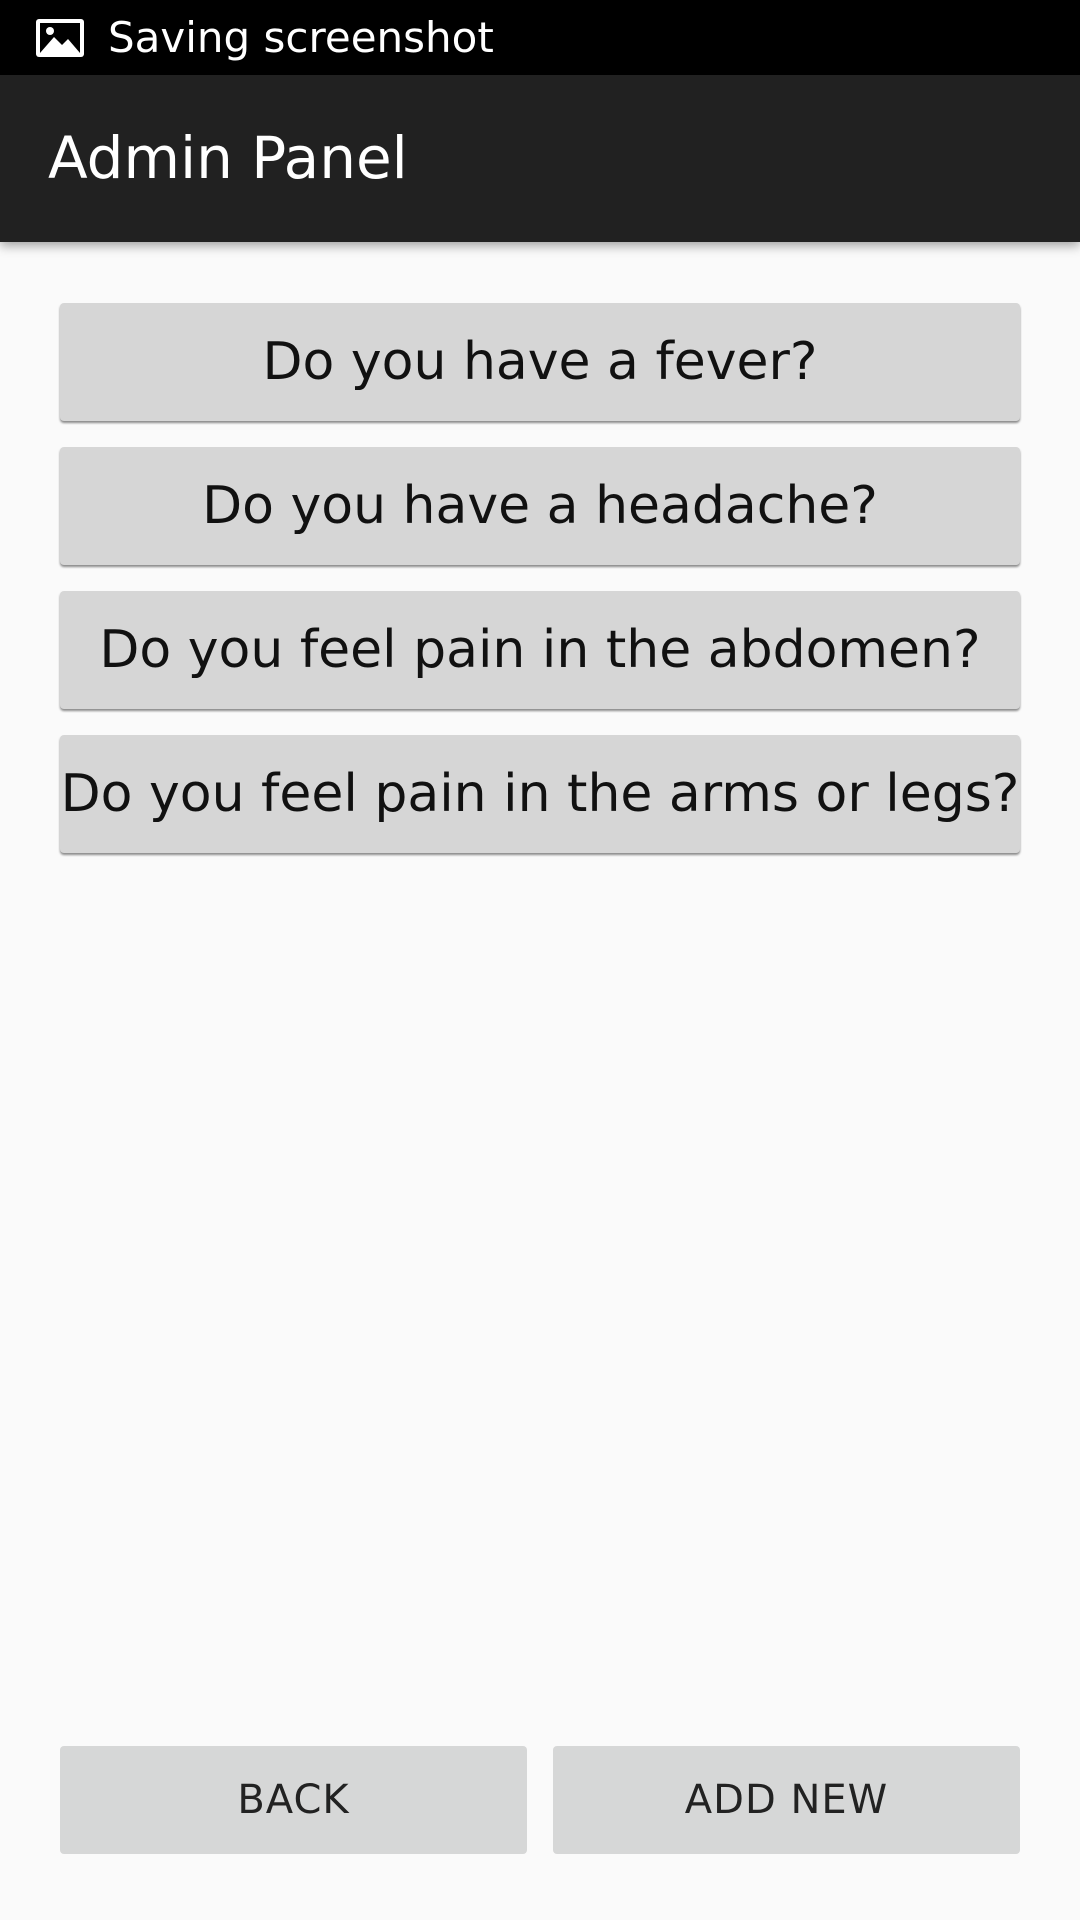  I want to click on question-button: Do you feel pain in the abdomen?, so click(540, 650).